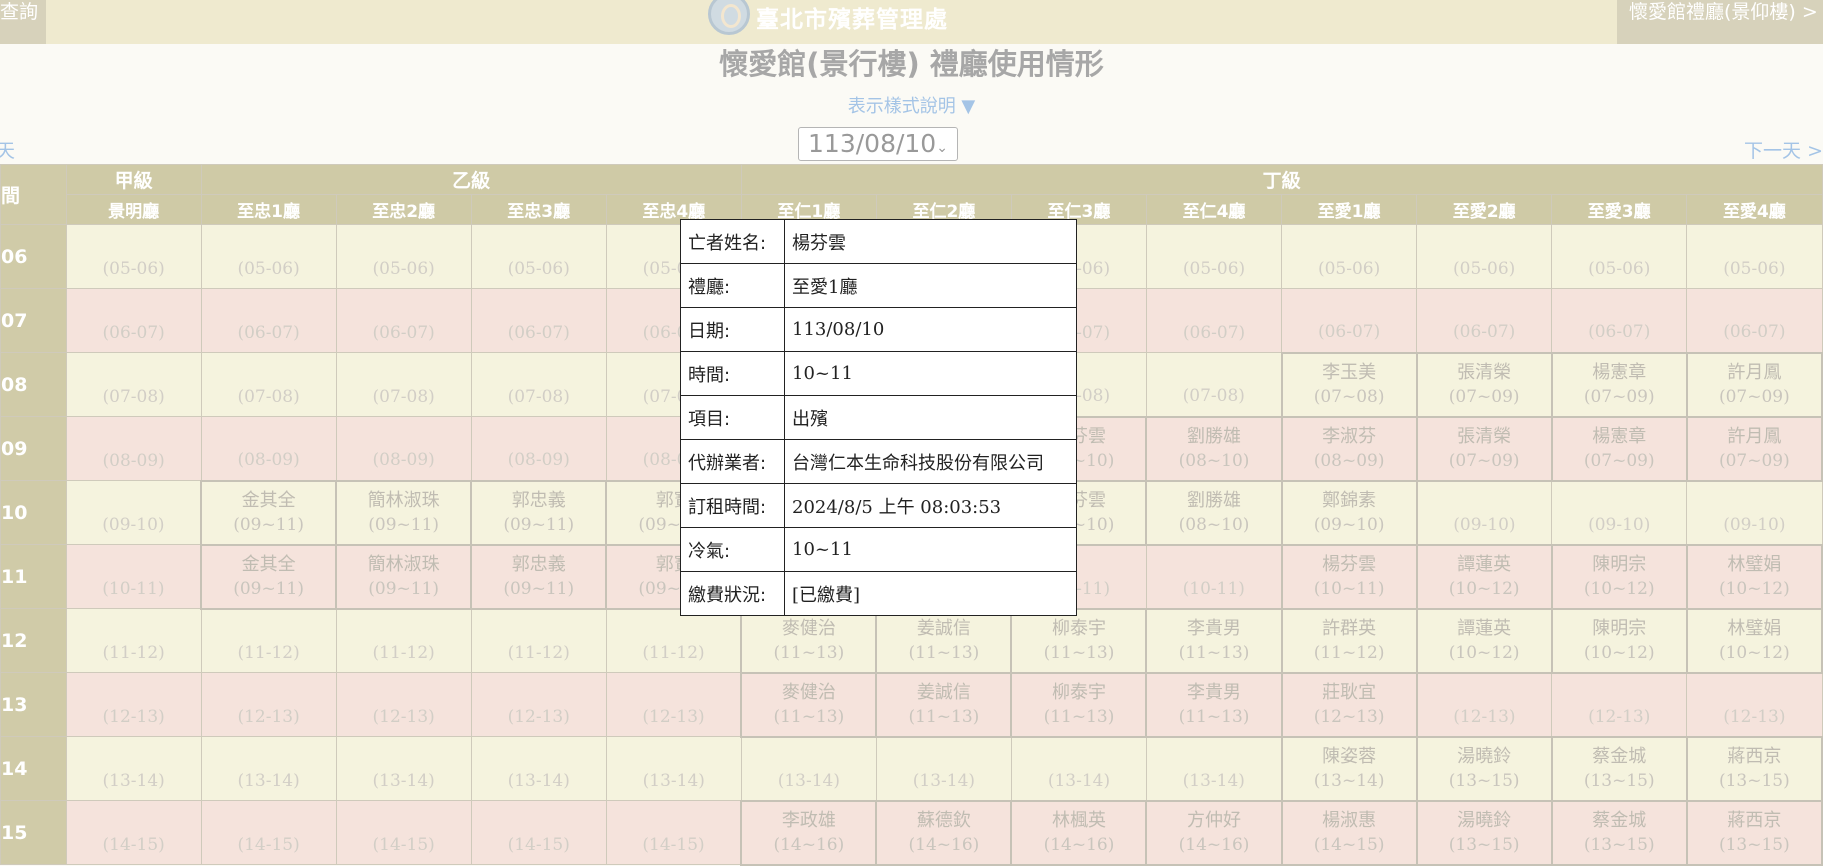 This screenshot has height=866, width=1823. Describe the element at coordinates (404, 512) in the screenshot. I see `booking-cell: 簡林淑珠 (09~11)` at that location.